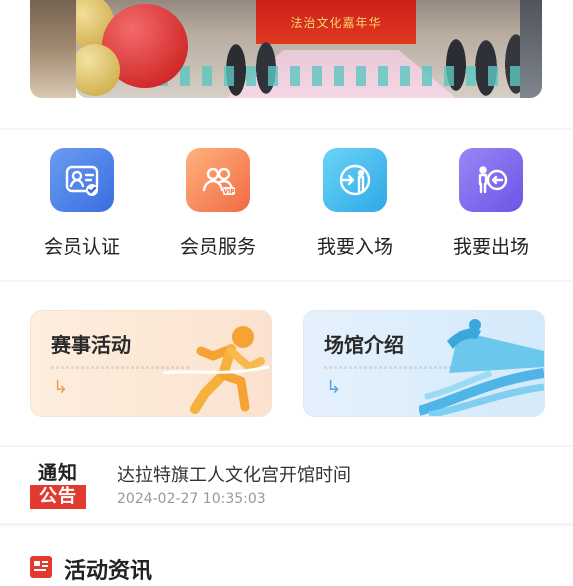  I want to click on member-verify-label: 会员认证, so click(81, 247).